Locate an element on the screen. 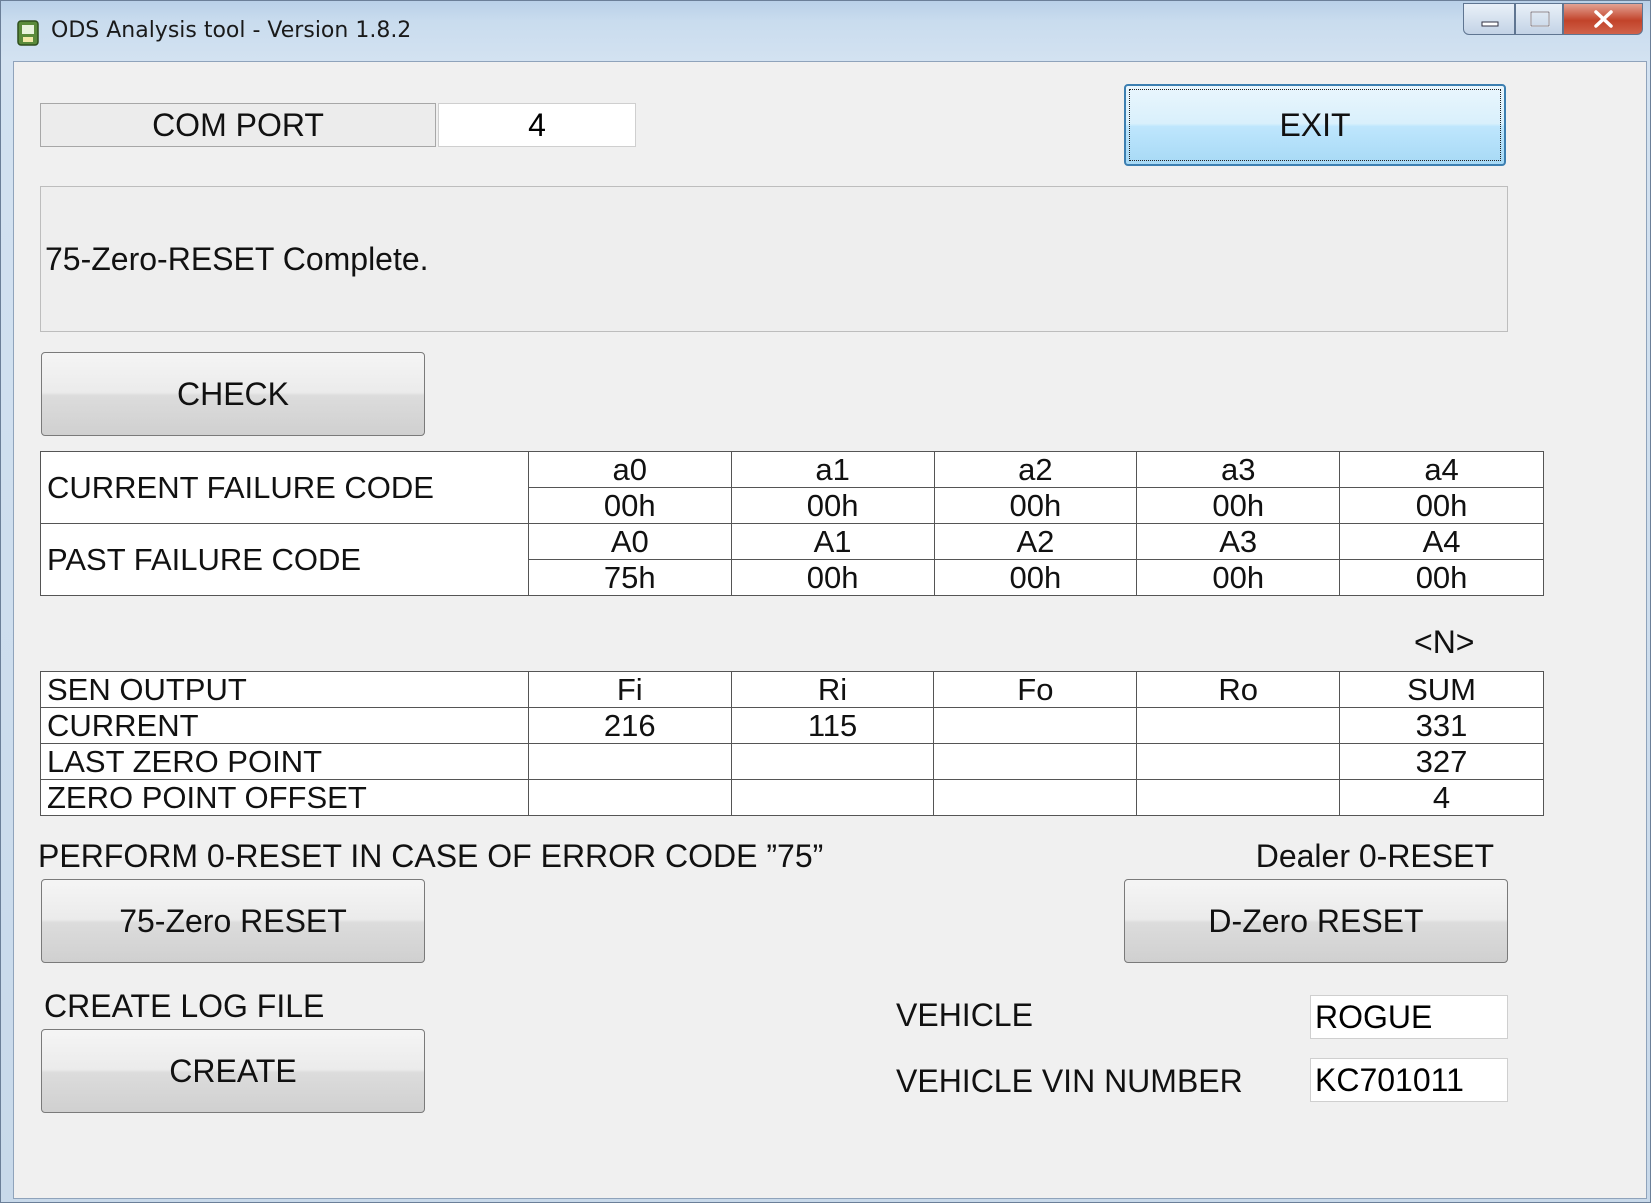 The width and height of the screenshot is (1651, 1203). minimize-icon is located at coordinates (1490, 24).